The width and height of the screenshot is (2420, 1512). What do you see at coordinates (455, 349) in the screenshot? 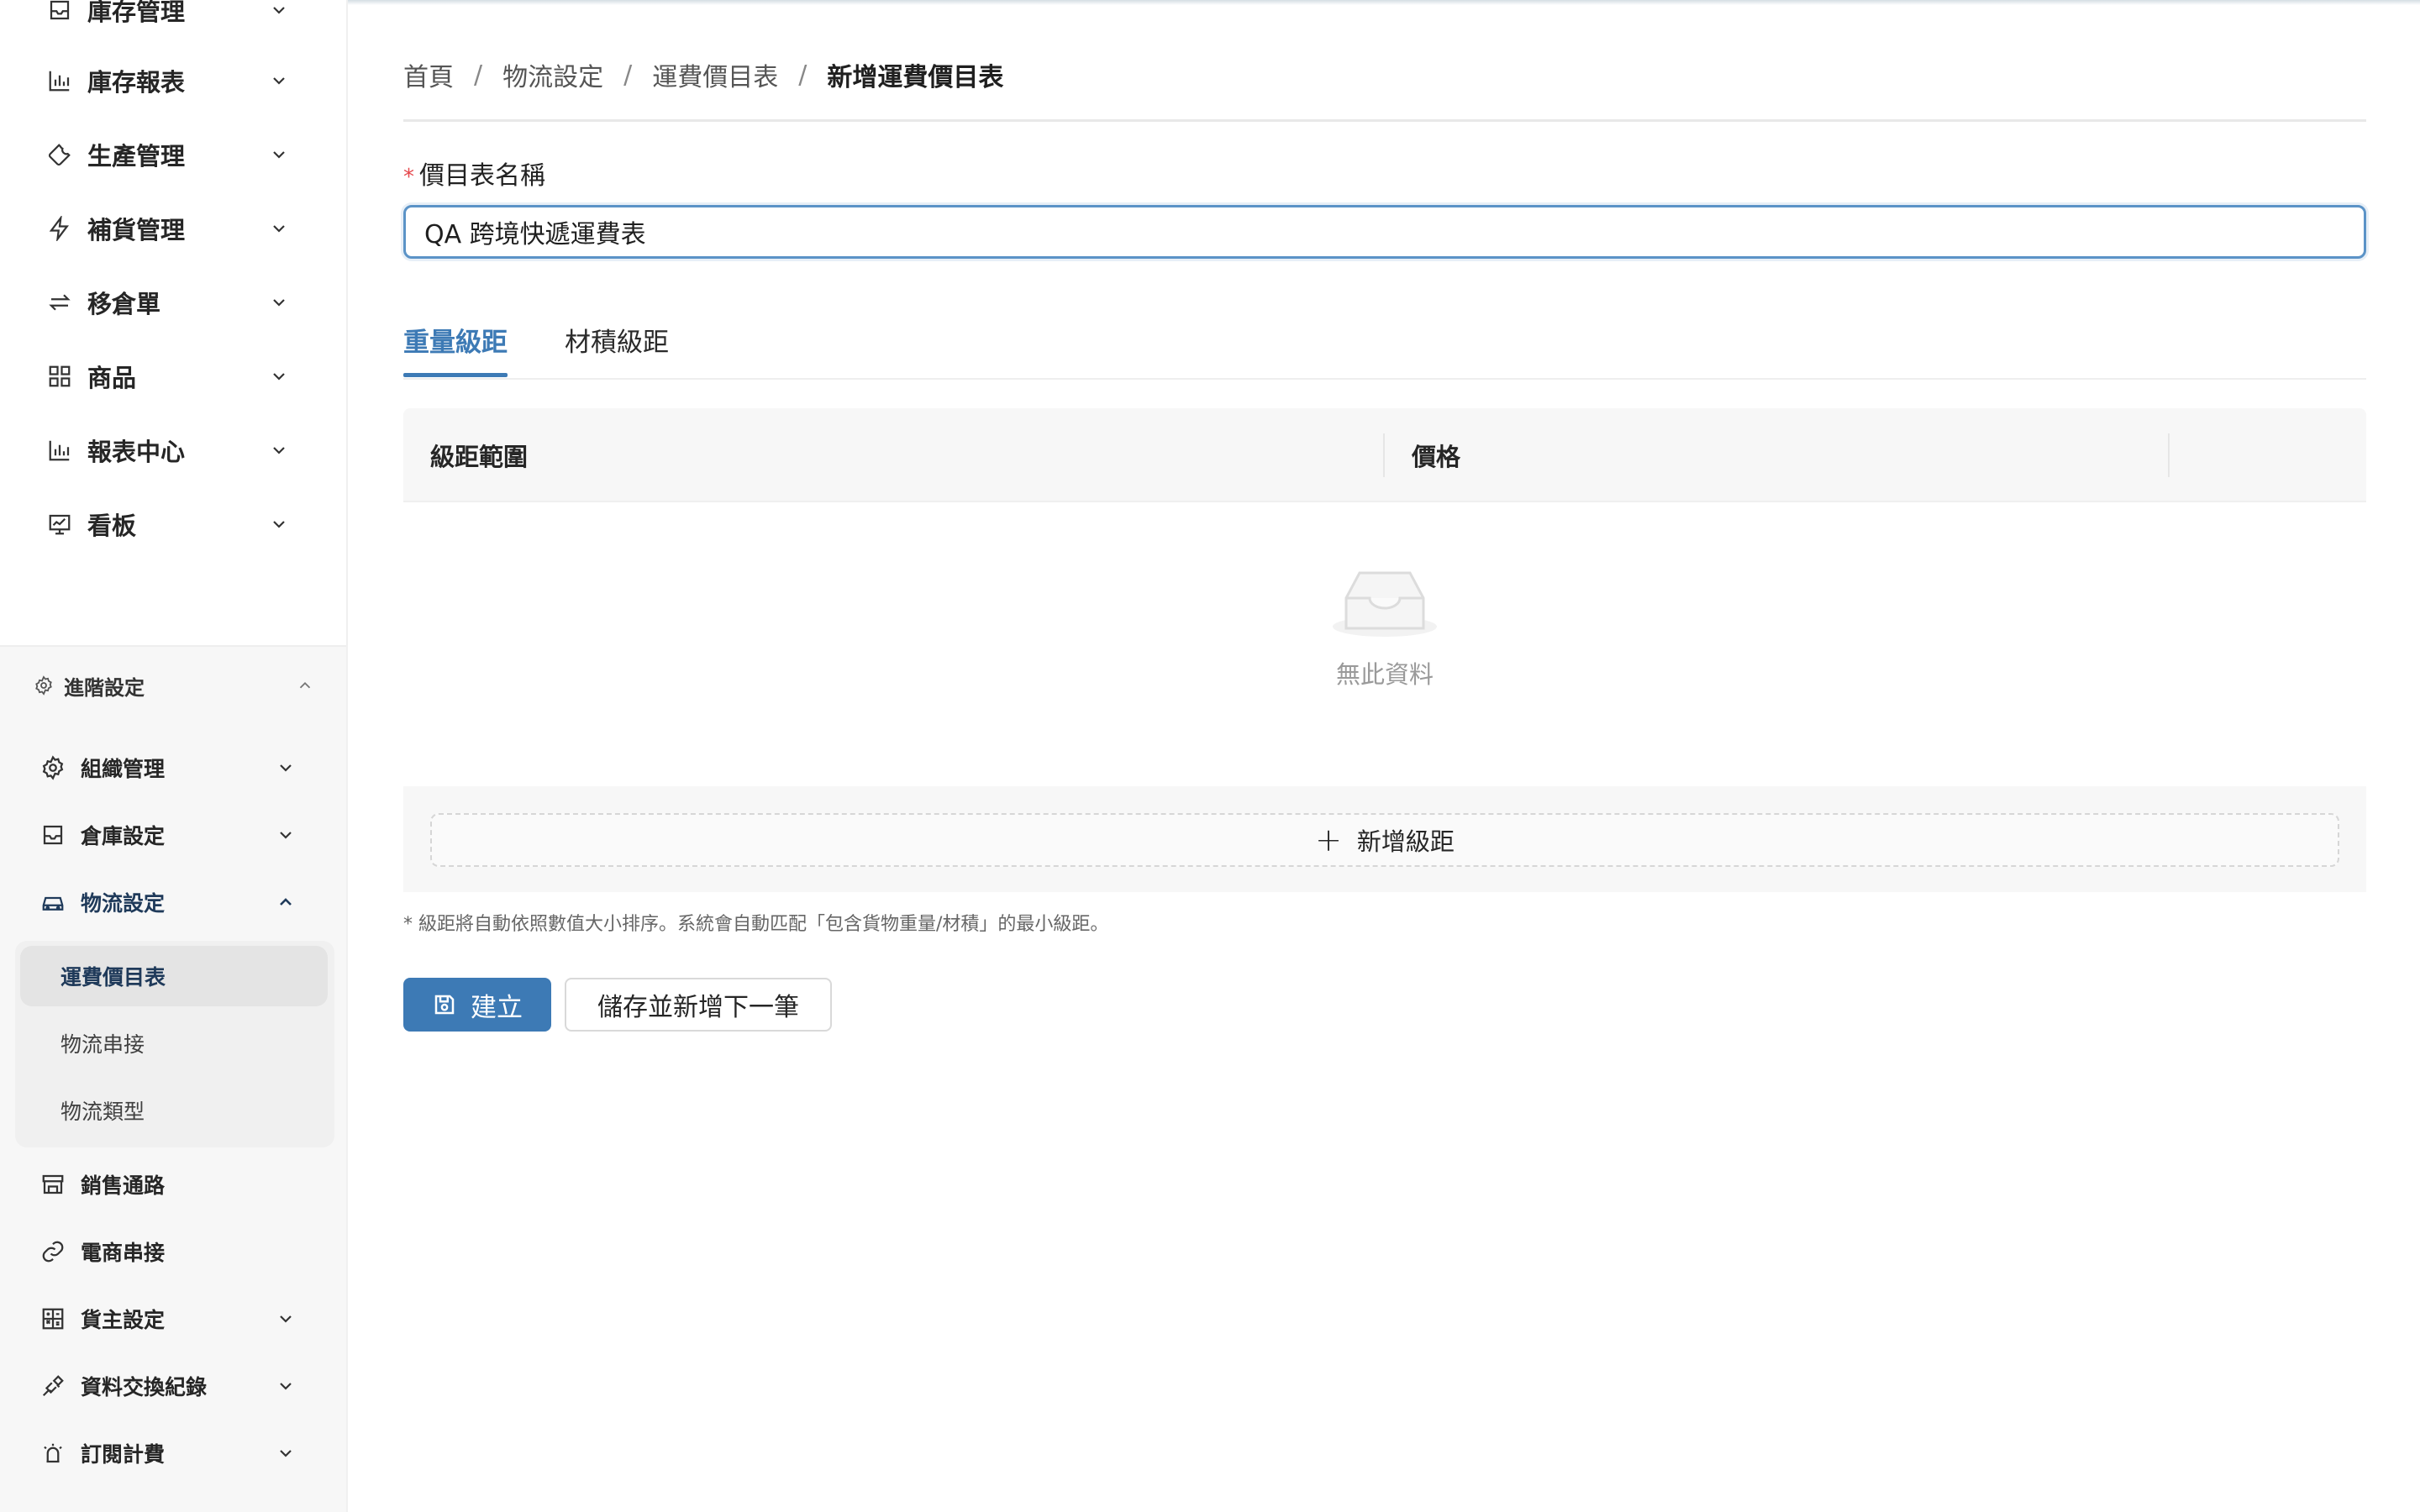
I see `tab-weight-tiers: 重量級距` at bounding box center [455, 349].